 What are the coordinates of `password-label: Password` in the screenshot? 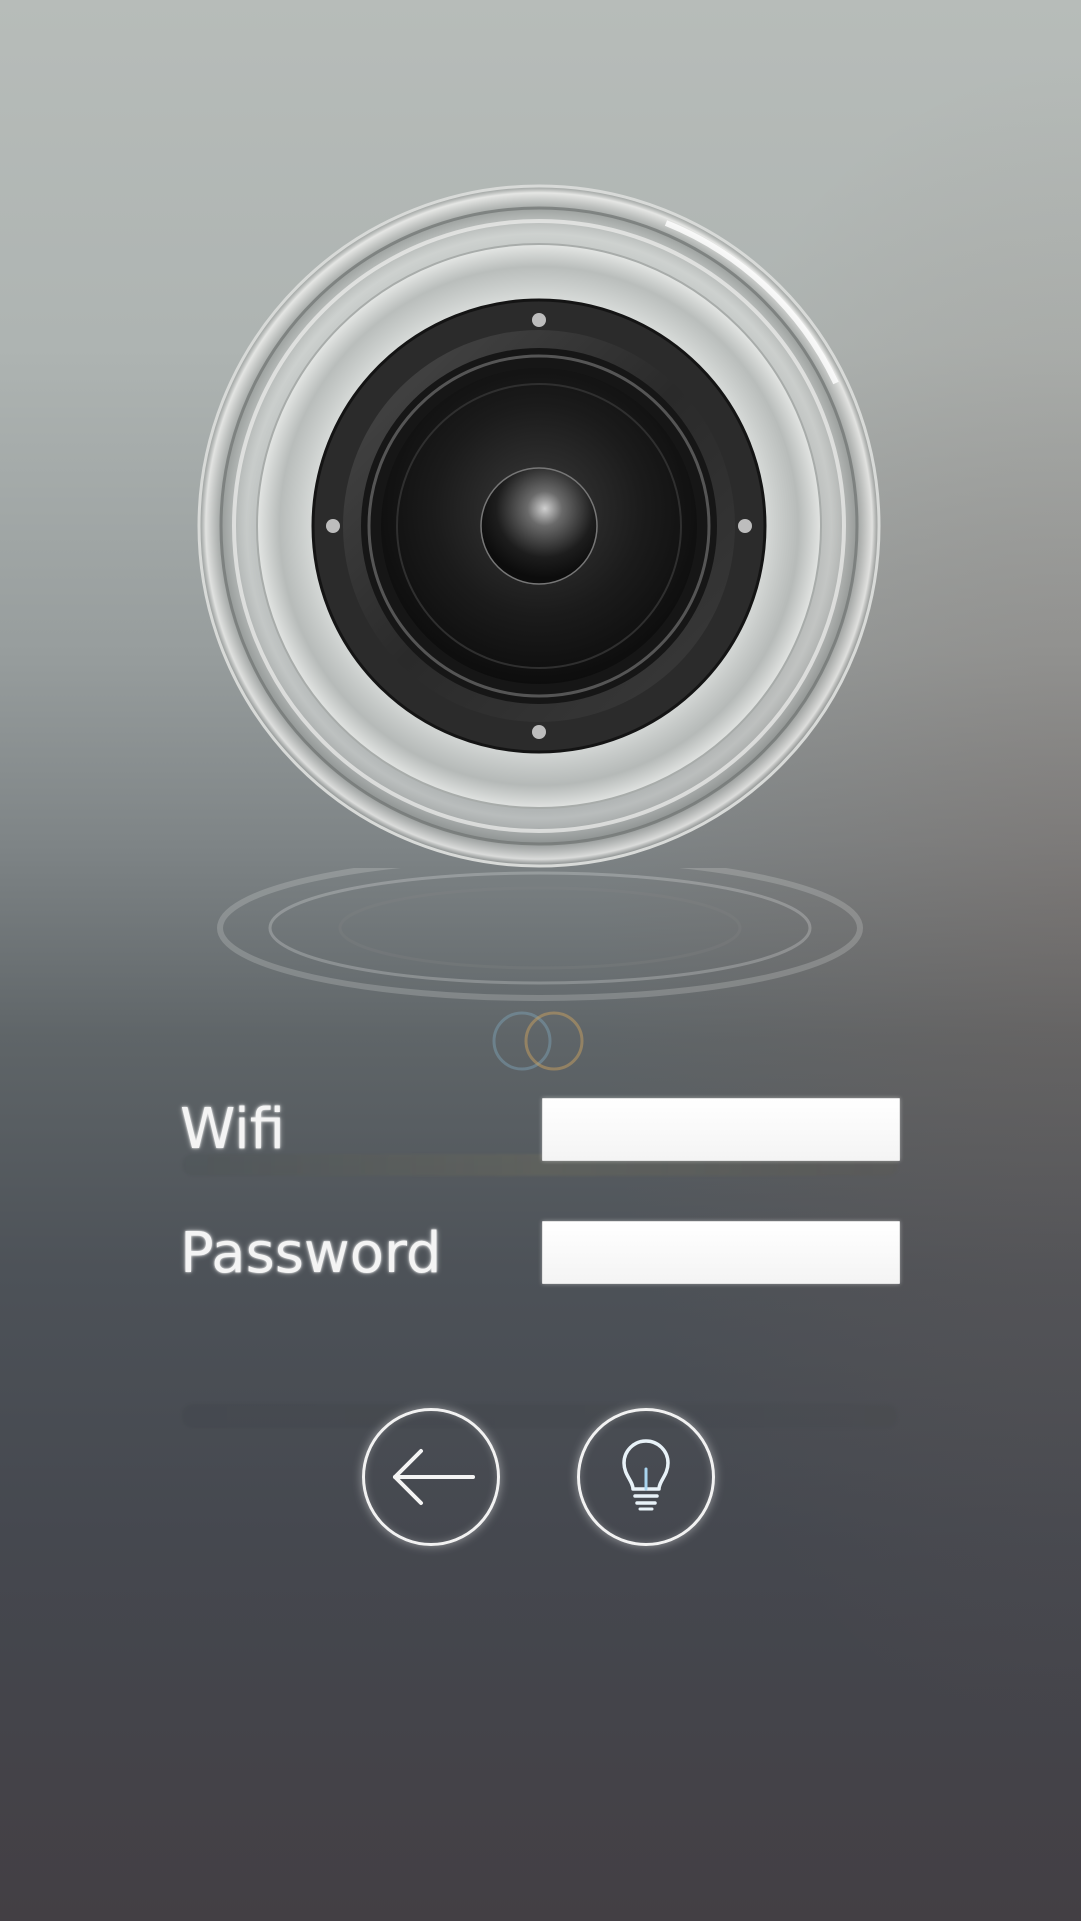 It's located at (311, 1253).